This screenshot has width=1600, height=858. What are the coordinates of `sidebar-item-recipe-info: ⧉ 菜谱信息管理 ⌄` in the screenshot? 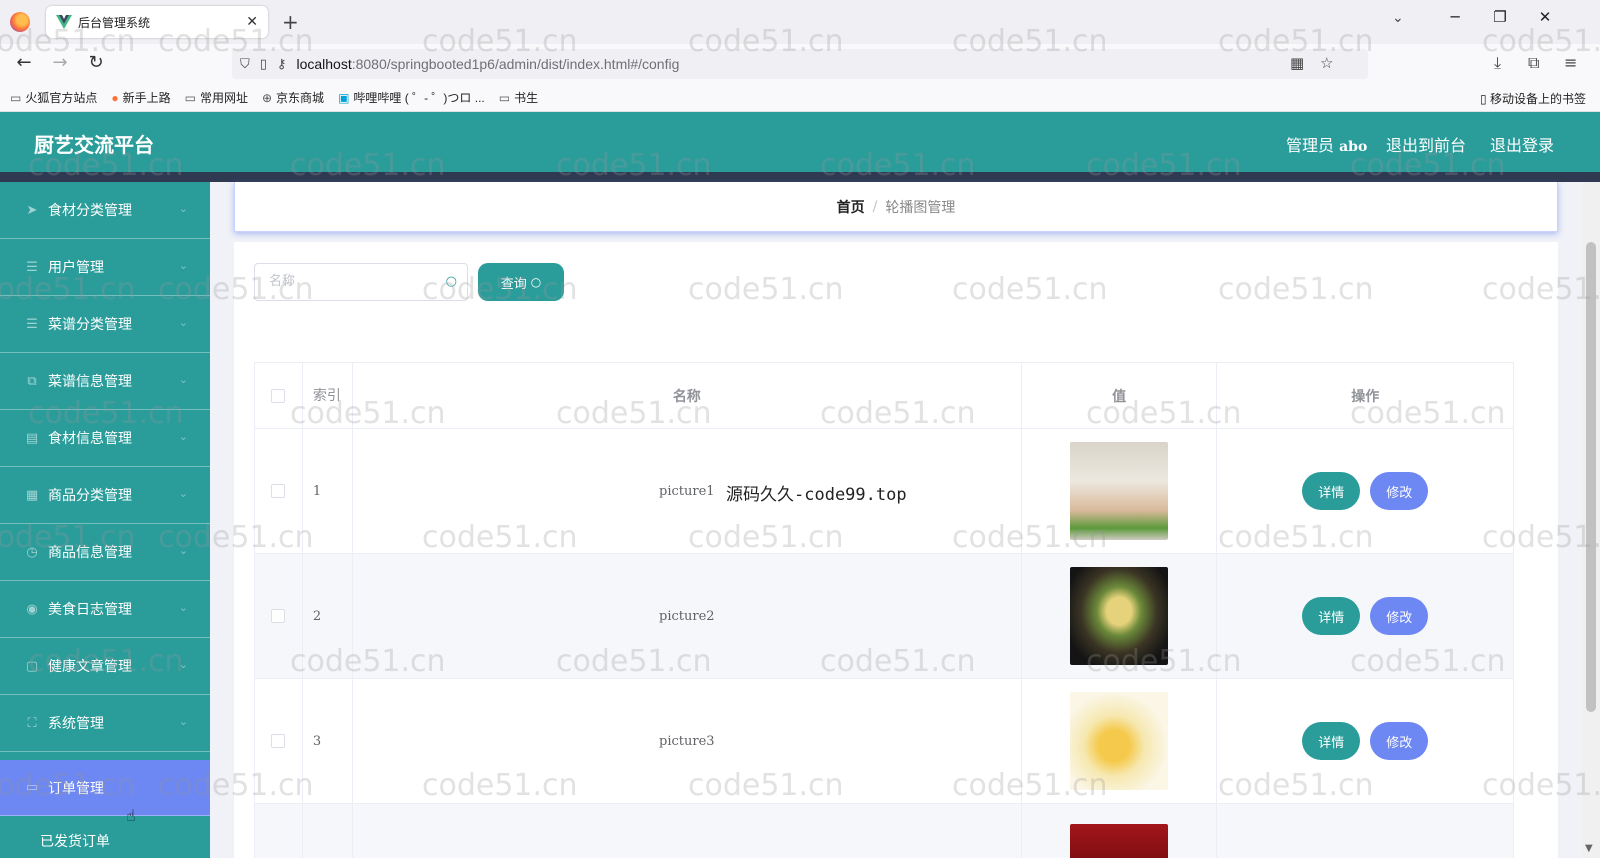 It's located at (105, 381).